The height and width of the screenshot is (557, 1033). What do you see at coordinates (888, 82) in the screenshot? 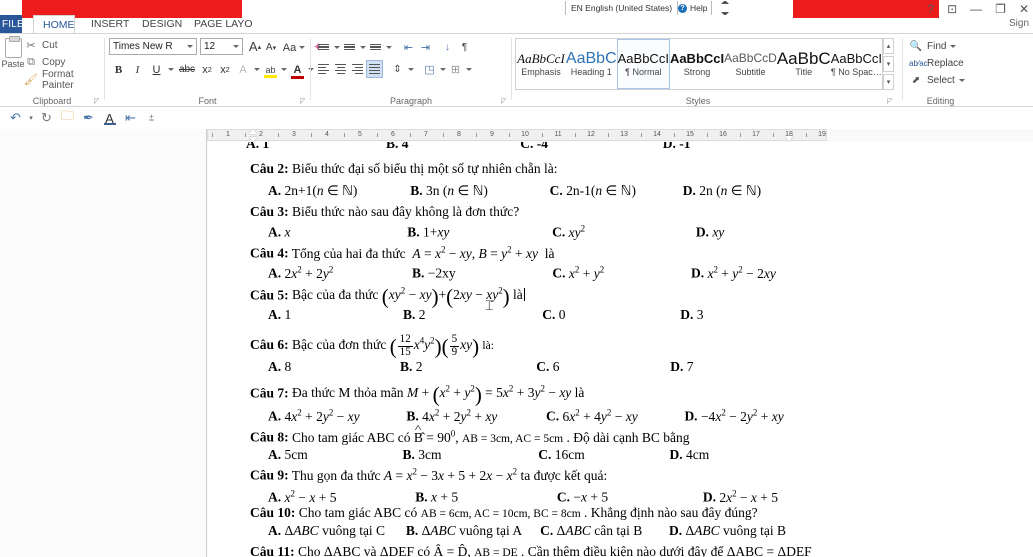
I see `styles-more-icon: ▾` at bounding box center [888, 82].